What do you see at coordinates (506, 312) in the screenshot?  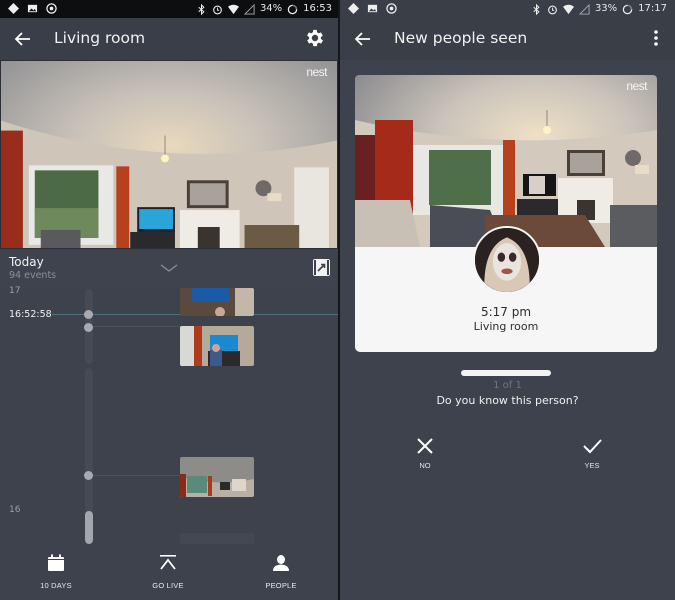 I see `seen-time: 5:17 pm` at bounding box center [506, 312].